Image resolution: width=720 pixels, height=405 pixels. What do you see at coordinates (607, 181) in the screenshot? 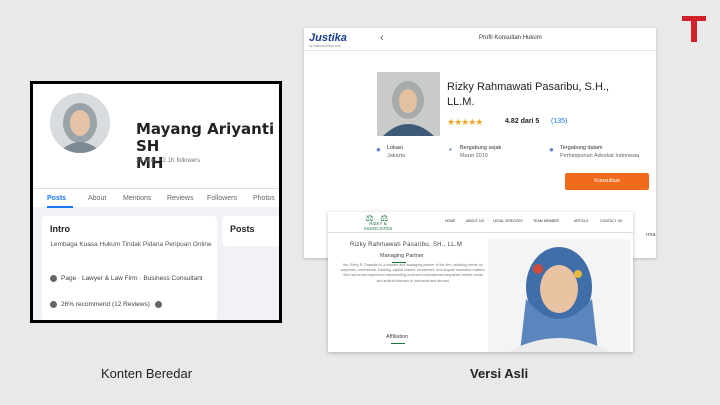
I see `consult-button: Konsultasi` at bounding box center [607, 181].